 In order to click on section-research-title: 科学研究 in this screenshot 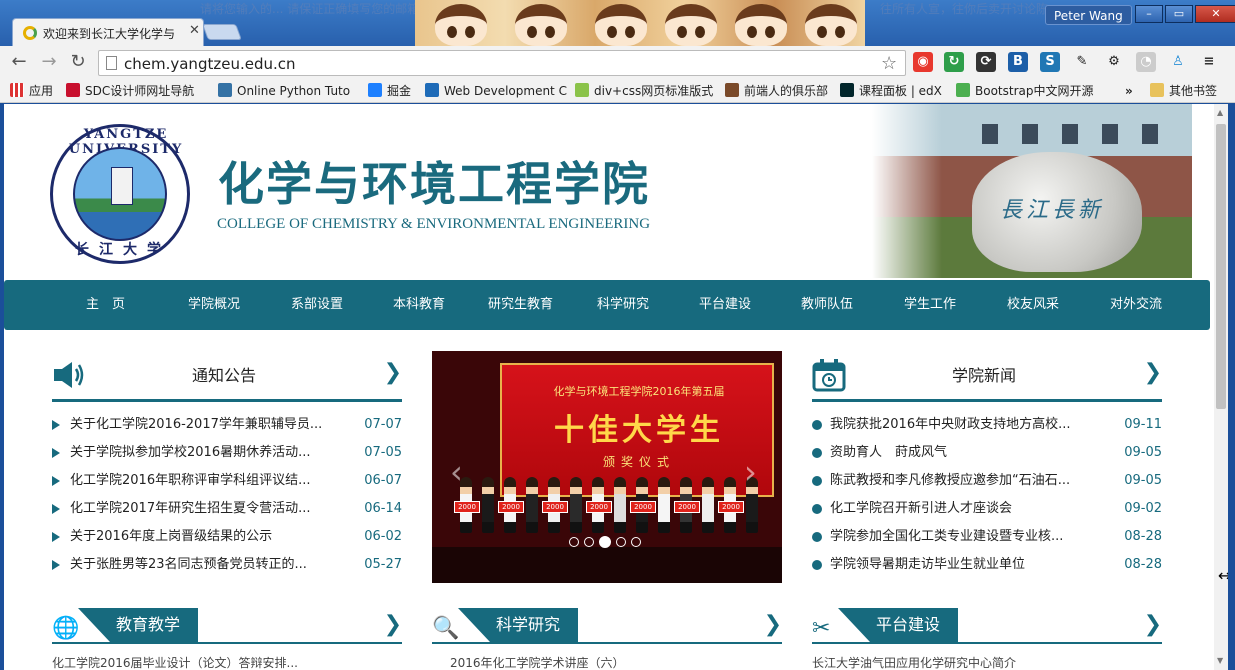, I will do `click(518, 625)`.